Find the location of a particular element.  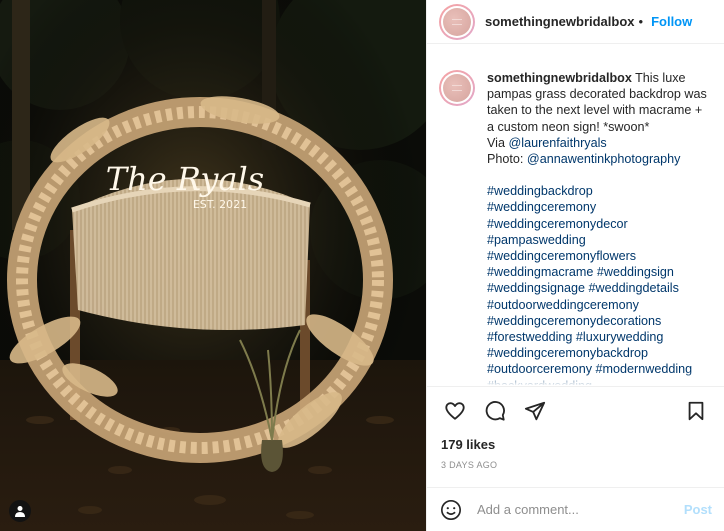

action-bar is located at coordinates (575, 411).